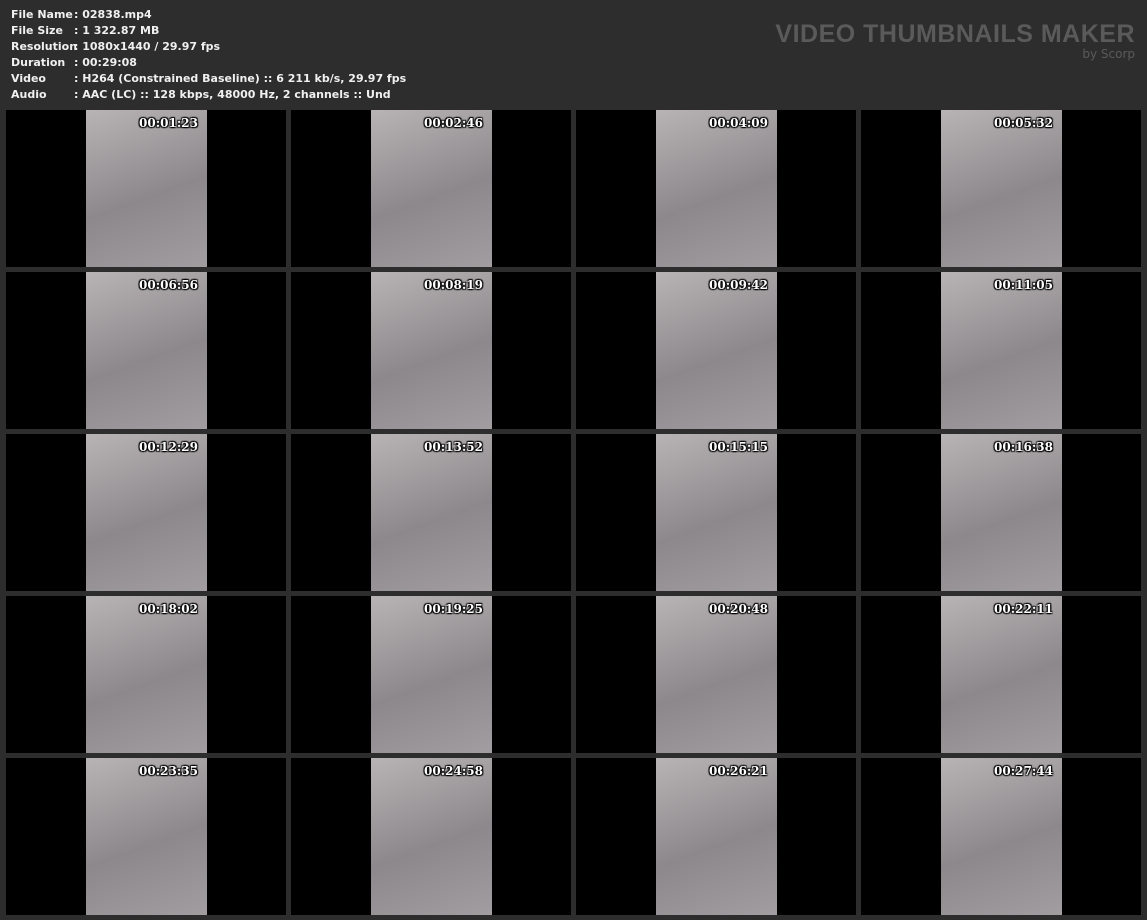 This screenshot has width=1147, height=920. What do you see at coordinates (117, 14) in the screenshot?
I see `info-value: 02838.mp4` at bounding box center [117, 14].